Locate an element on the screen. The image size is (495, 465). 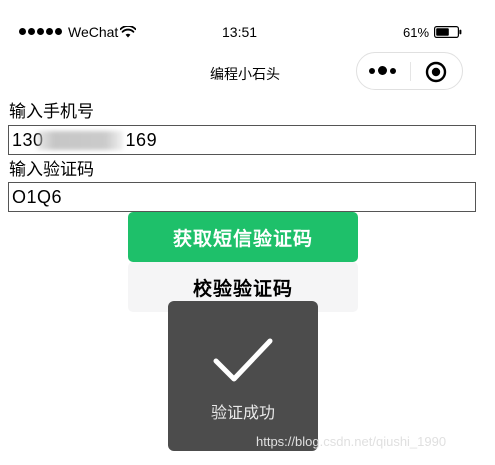
carrier-name: WeChat is located at coordinates (93, 32).